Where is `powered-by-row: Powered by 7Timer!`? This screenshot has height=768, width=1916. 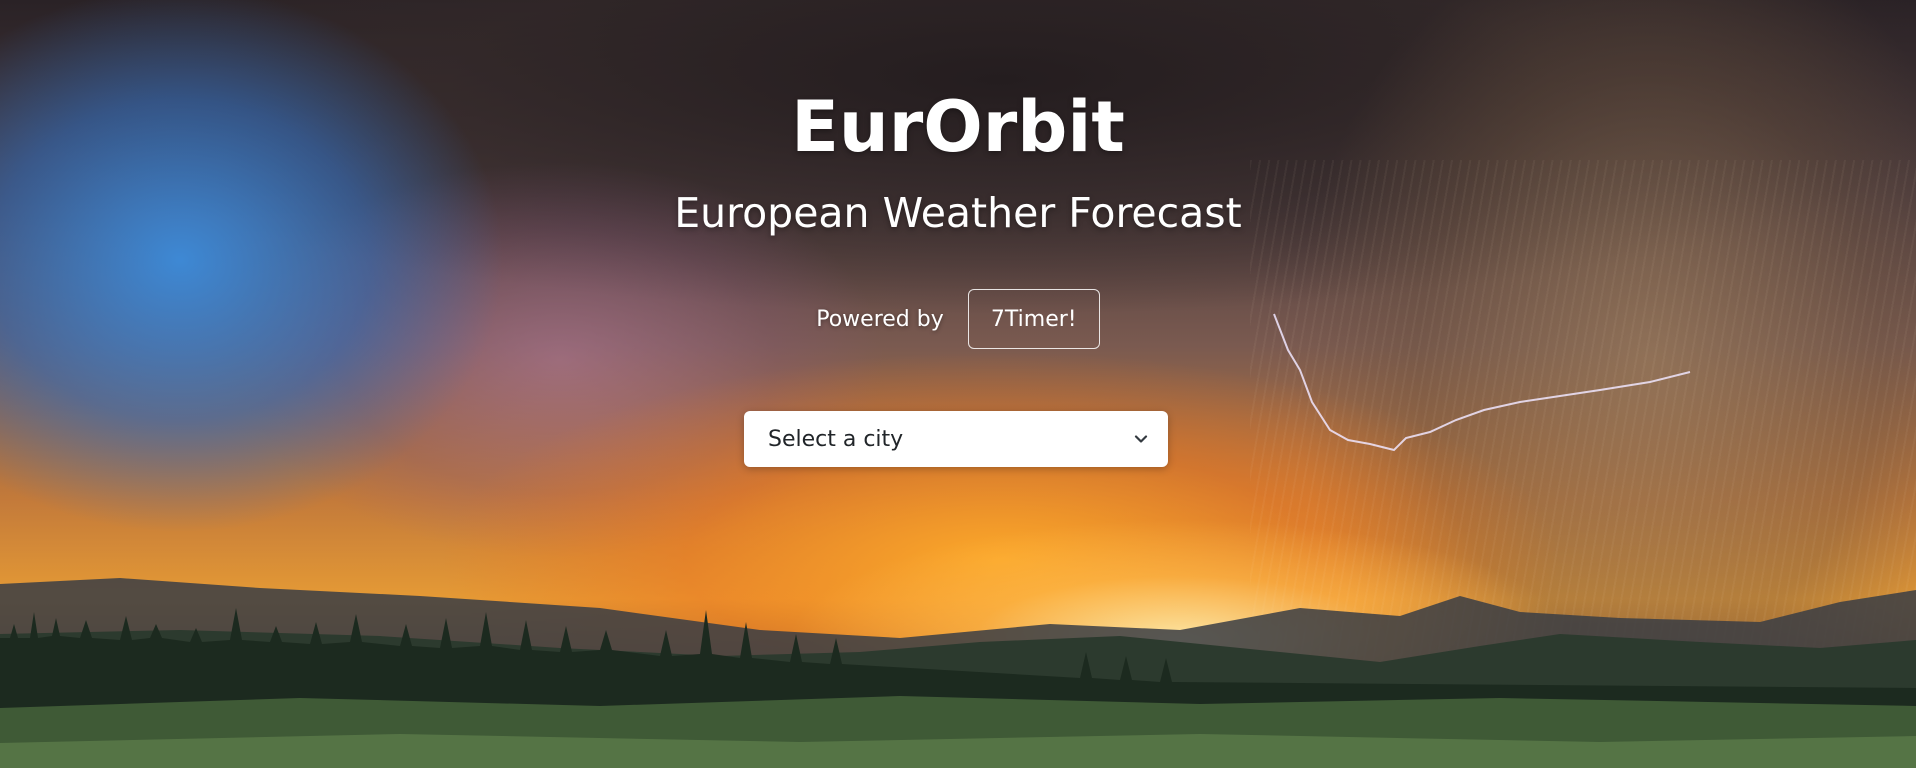
powered-by-row: Powered by 7Timer! is located at coordinates (958, 319).